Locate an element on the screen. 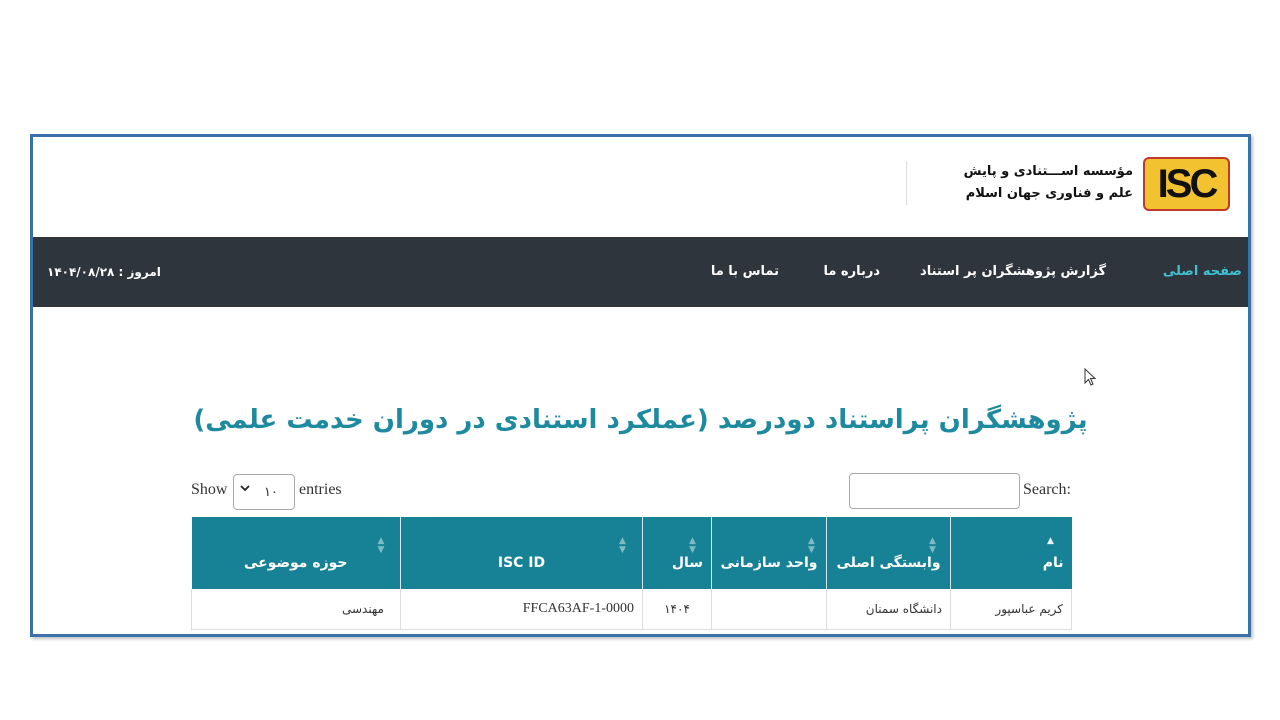  org-name-line2: علم و فناوری جهان اسلام is located at coordinates (1049, 193).